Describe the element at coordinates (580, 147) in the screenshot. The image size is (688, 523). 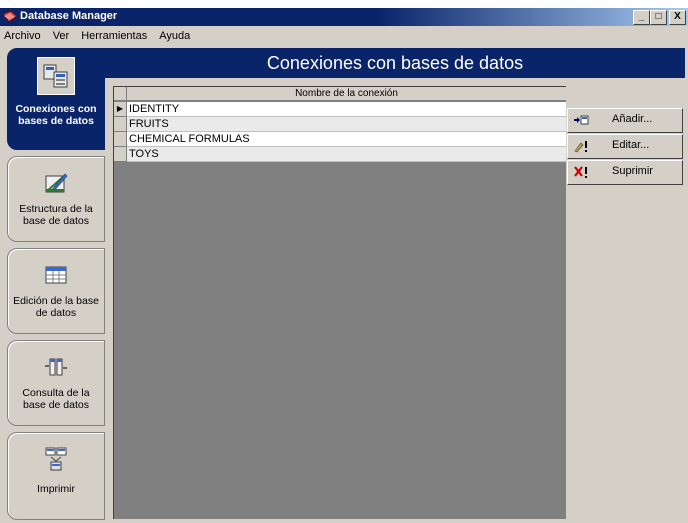
I see `edit-icon` at that location.